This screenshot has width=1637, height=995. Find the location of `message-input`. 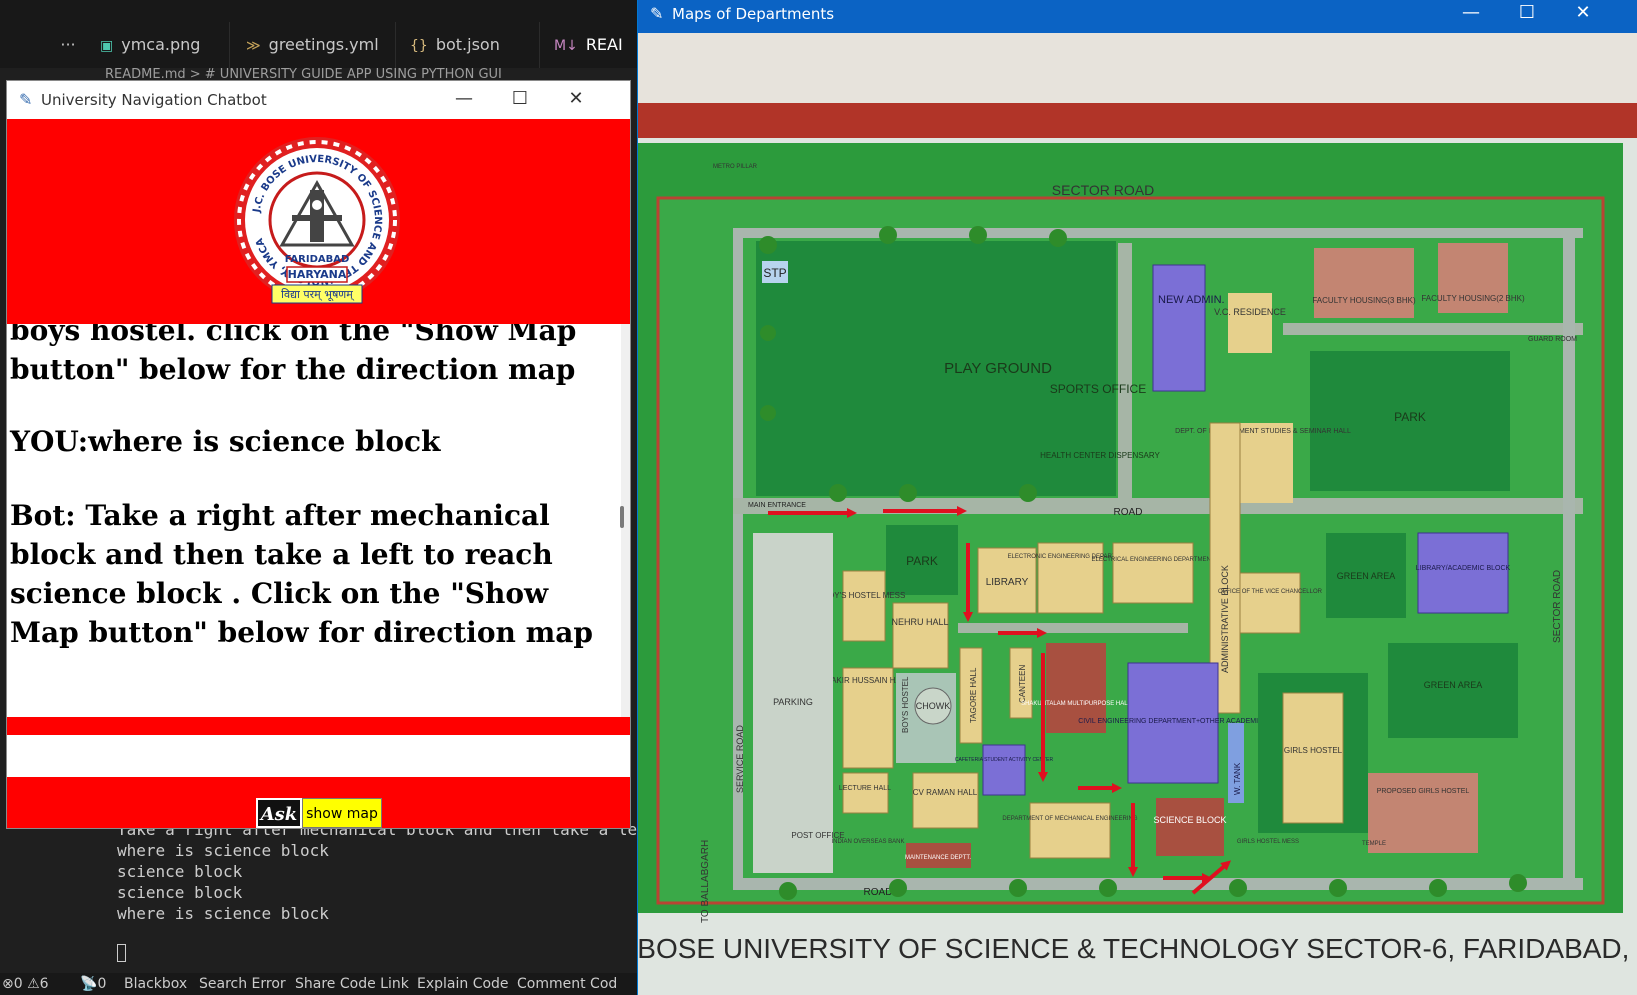

message-input is located at coordinates (318, 757).